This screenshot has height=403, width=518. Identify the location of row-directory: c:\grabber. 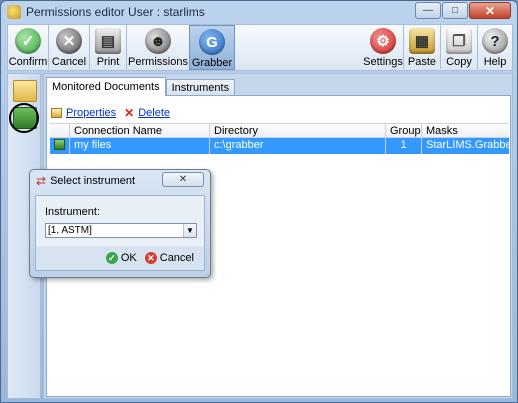
(298, 146).